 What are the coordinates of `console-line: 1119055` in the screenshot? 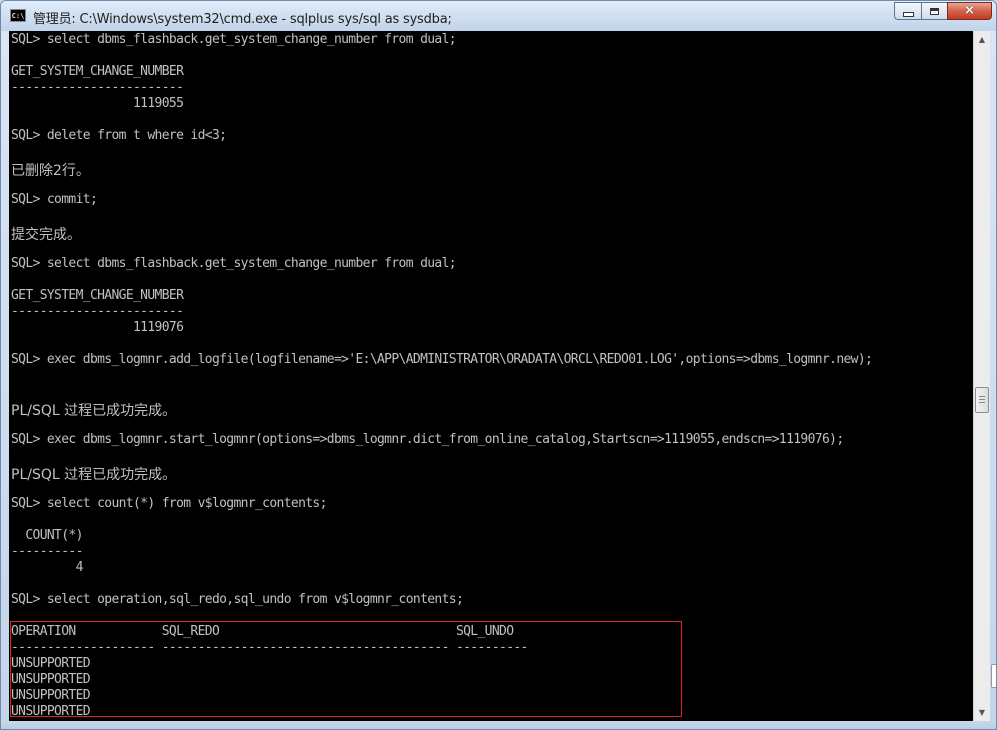 It's located at (97, 103).